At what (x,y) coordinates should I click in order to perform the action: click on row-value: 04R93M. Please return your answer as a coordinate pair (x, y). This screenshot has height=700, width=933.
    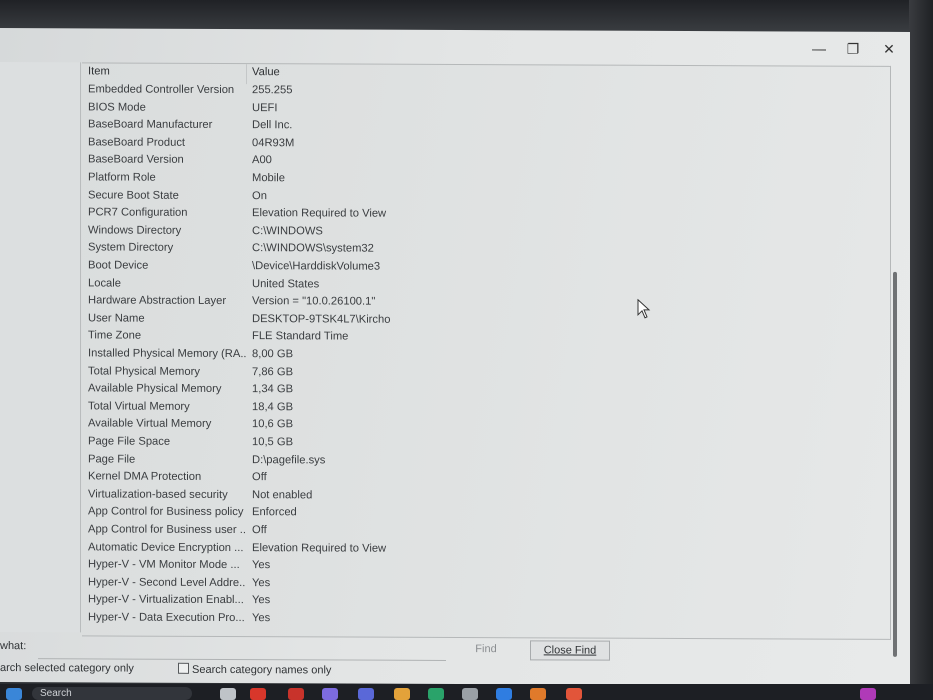
    Looking at the image, I should click on (273, 143).